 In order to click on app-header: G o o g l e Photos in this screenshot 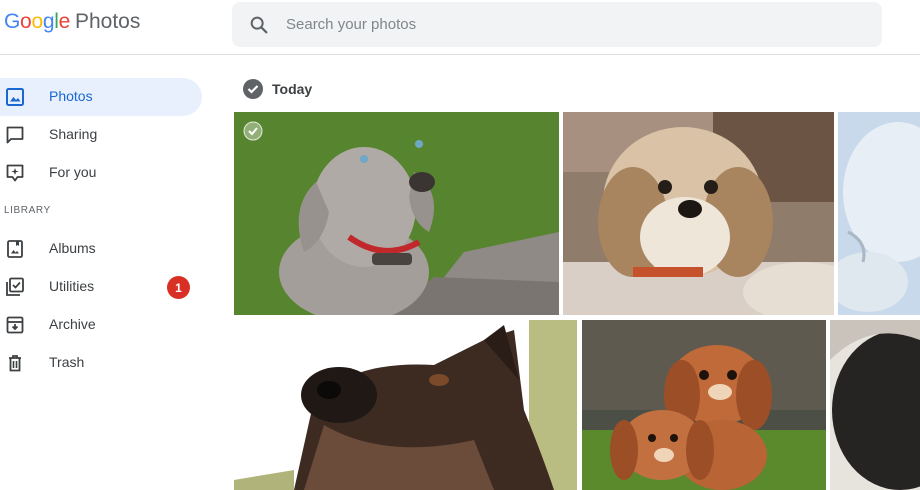, I will do `click(460, 27)`.